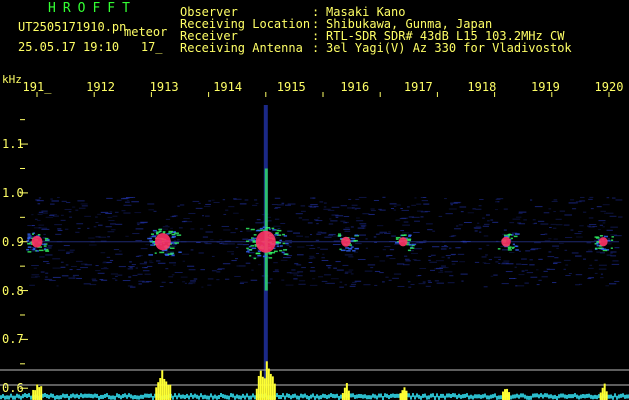 The width and height of the screenshot is (629, 400). I want to click on freq-tick-label: 0.6, so click(13, 388).